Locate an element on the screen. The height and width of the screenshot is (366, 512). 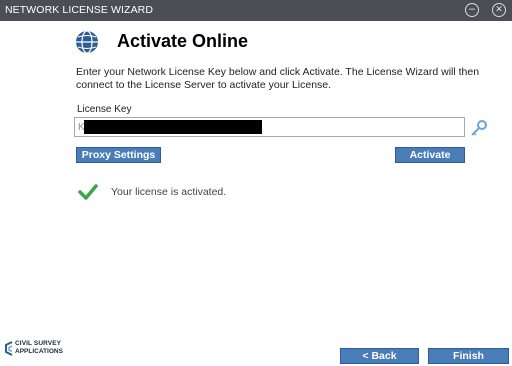
redaction-bar is located at coordinates (173, 127).